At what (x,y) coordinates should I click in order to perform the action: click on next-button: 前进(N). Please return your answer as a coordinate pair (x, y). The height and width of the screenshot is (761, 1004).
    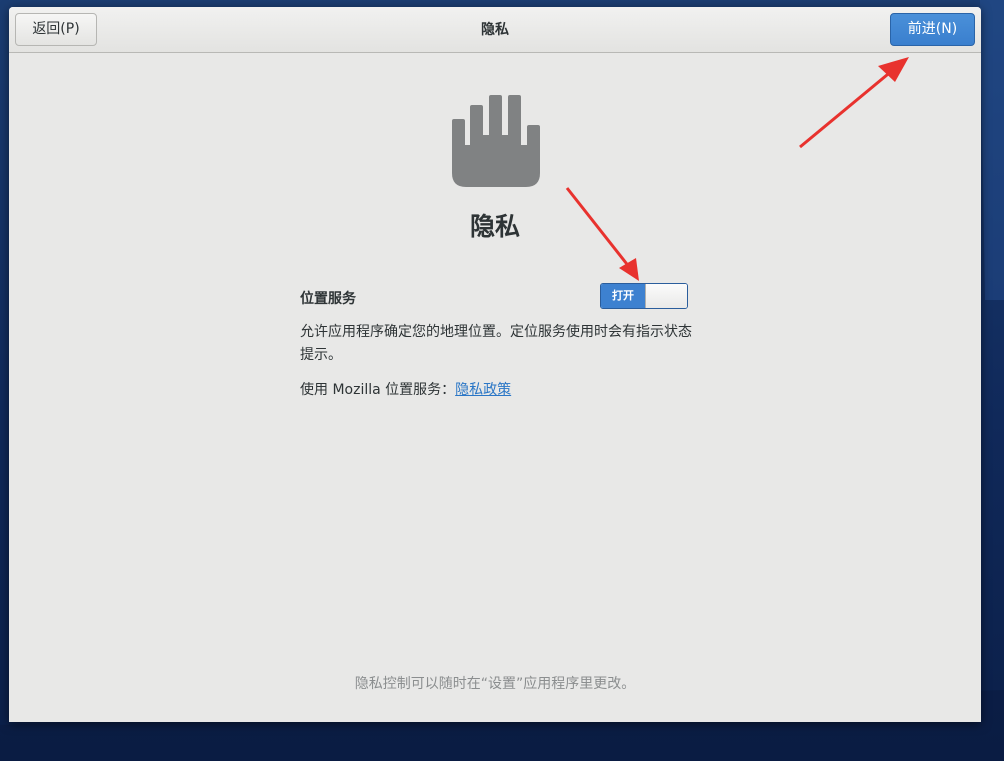
    Looking at the image, I should click on (932, 29).